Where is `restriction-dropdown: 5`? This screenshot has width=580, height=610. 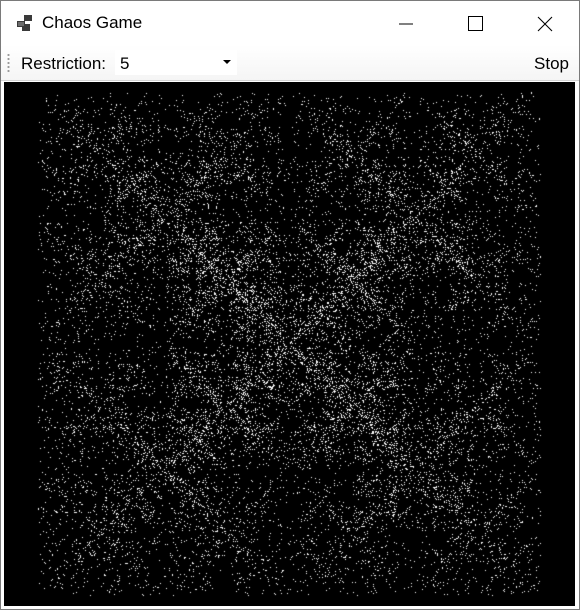 restriction-dropdown: 5 is located at coordinates (176, 62).